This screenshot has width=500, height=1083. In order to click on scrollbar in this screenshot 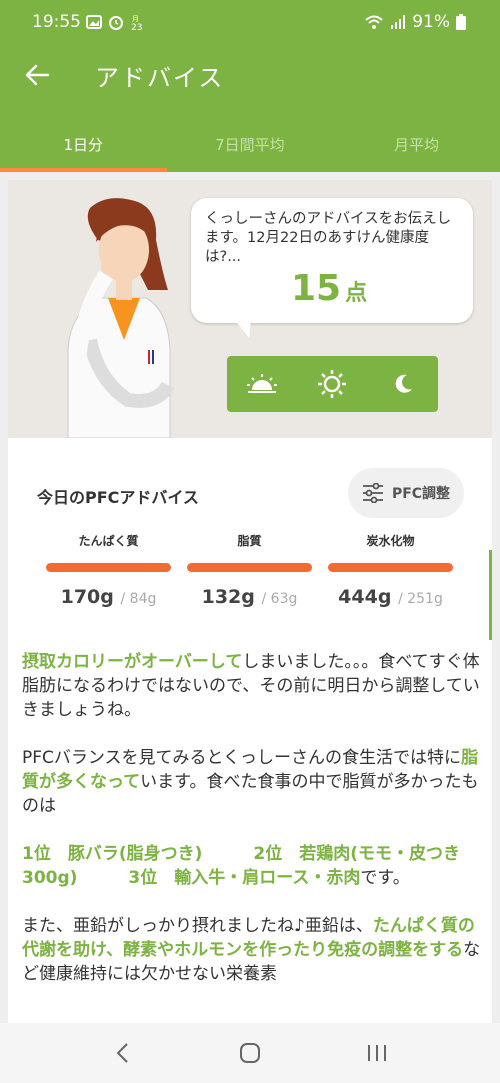, I will do `click(490, 595)`.